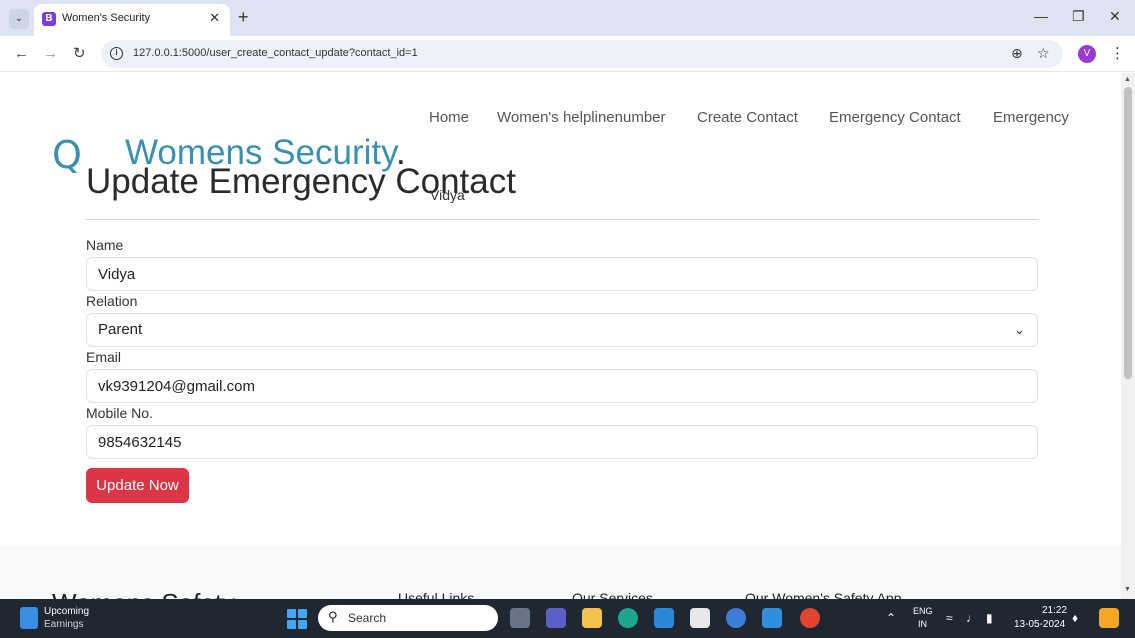 The image size is (1135, 638). Describe the element at coordinates (949, 618) in the screenshot. I see `wifi-icon: ≈` at that location.